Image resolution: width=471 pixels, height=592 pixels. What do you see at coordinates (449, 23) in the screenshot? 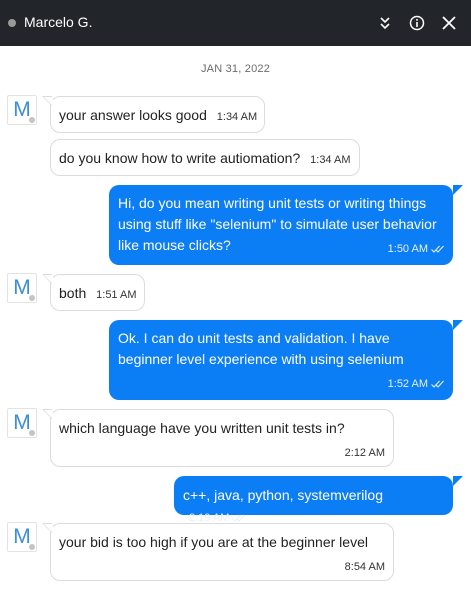
I see `close-icon` at bounding box center [449, 23].